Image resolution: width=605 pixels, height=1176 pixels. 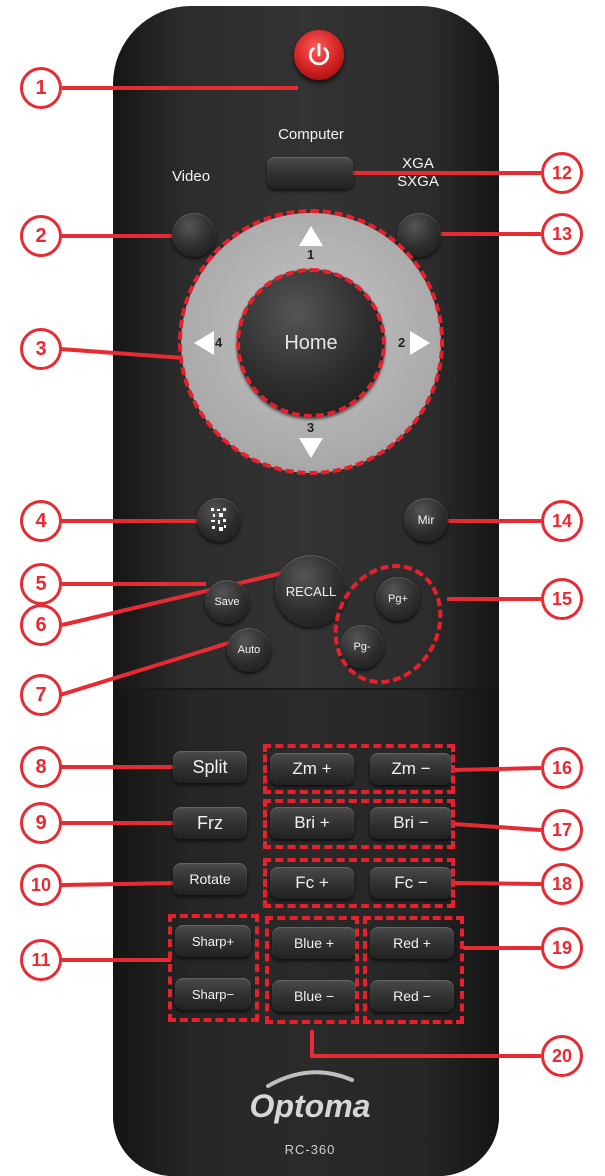 I want to click on callout-18: 18, so click(x=562, y=884).